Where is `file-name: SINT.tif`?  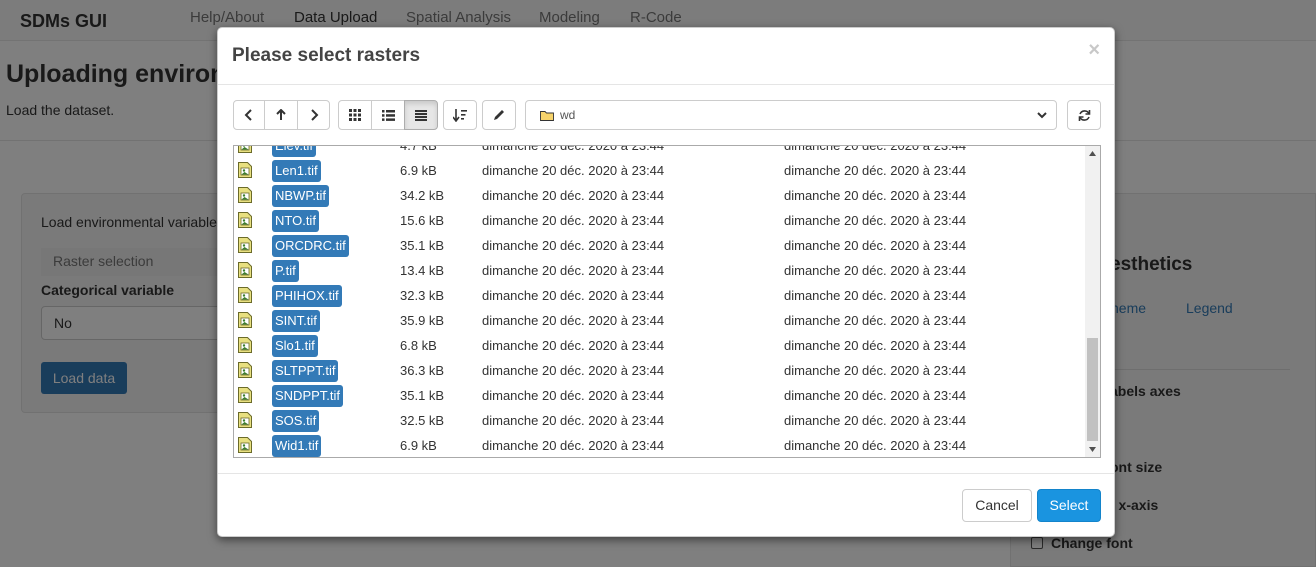 file-name: SINT.tif is located at coordinates (296, 321).